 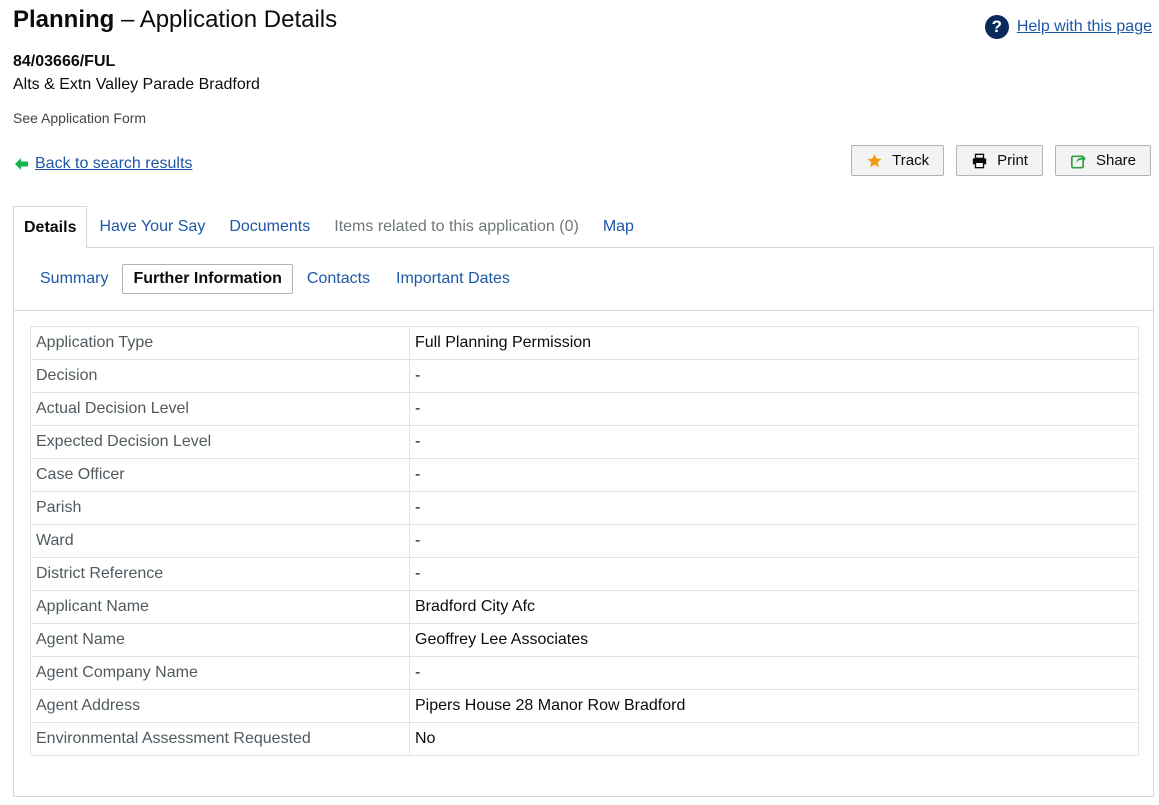 What do you see at coordinates (453, 279) in the screenshot?
I see `subtab-important-dates: Important Dates` at bounding box center [453, 279].